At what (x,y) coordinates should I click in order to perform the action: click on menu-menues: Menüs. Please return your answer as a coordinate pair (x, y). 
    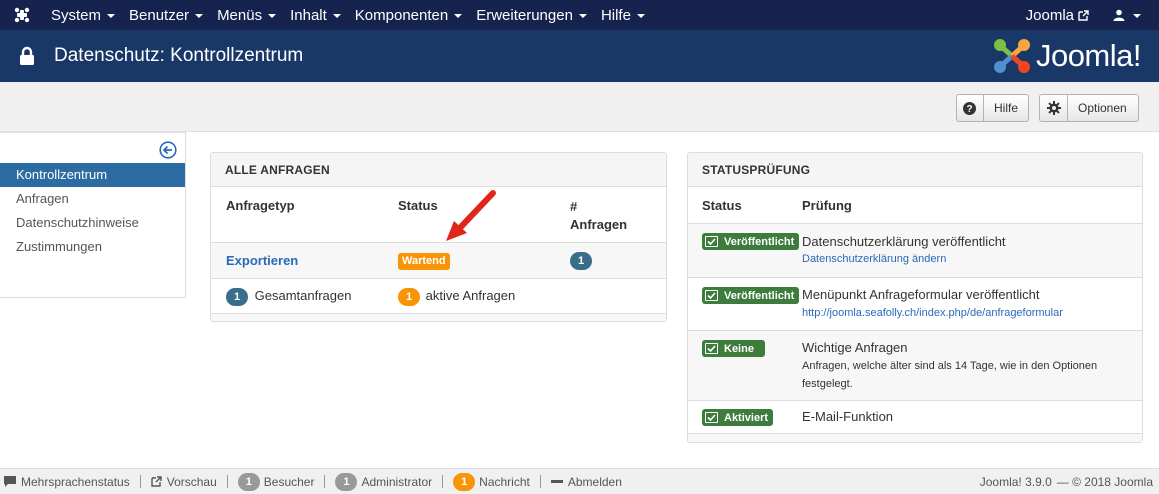
    Looking at the image, I should click on (246, 15).